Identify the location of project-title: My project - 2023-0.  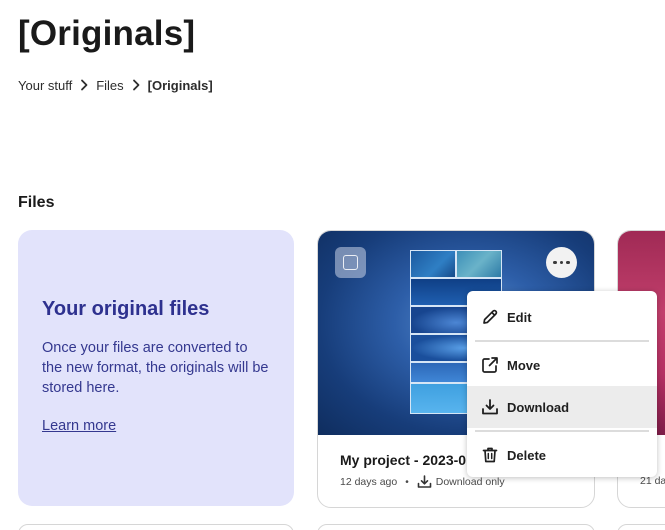
(403, 460).